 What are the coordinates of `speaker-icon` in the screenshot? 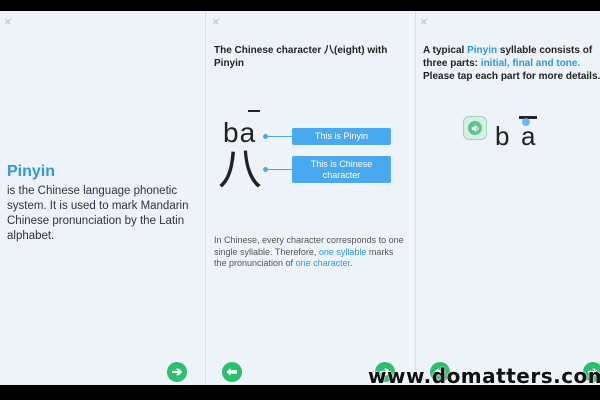 It's located at (475, 128).